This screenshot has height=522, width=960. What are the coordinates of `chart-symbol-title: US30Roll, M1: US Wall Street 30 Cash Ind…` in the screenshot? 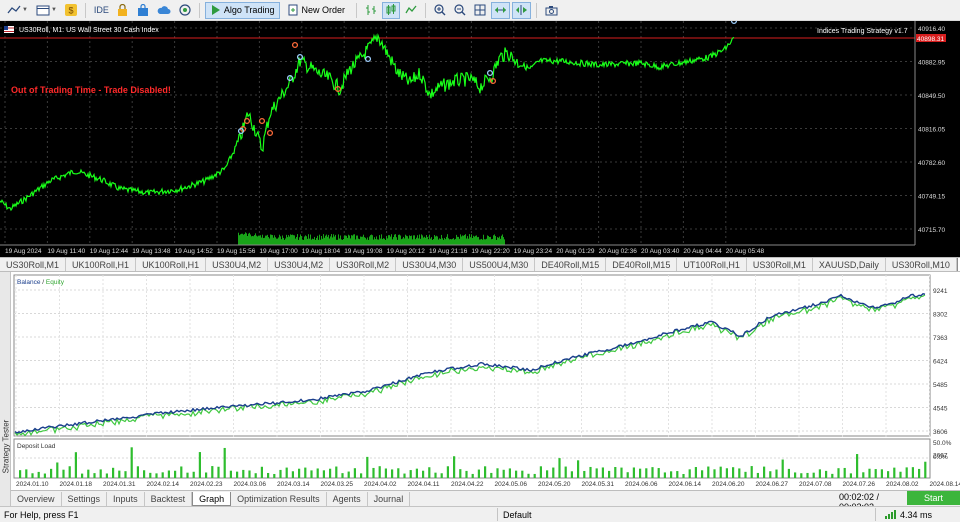 It's located at (89, 30).